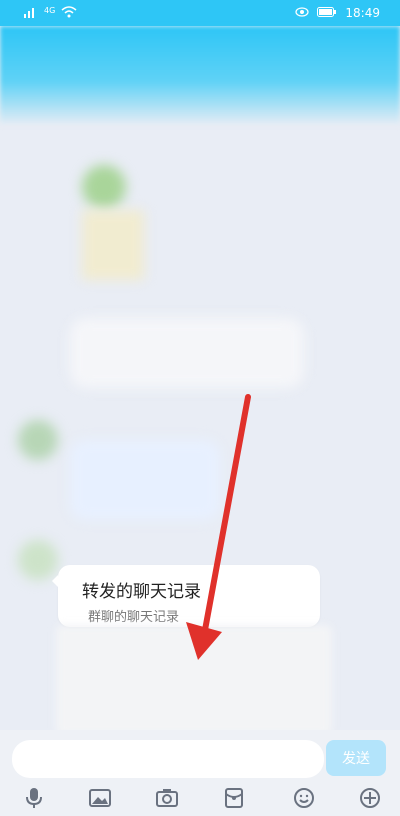 The image size is (400, 816). I want to click on card-title: 转发的聊天记录, so click(141, 592).